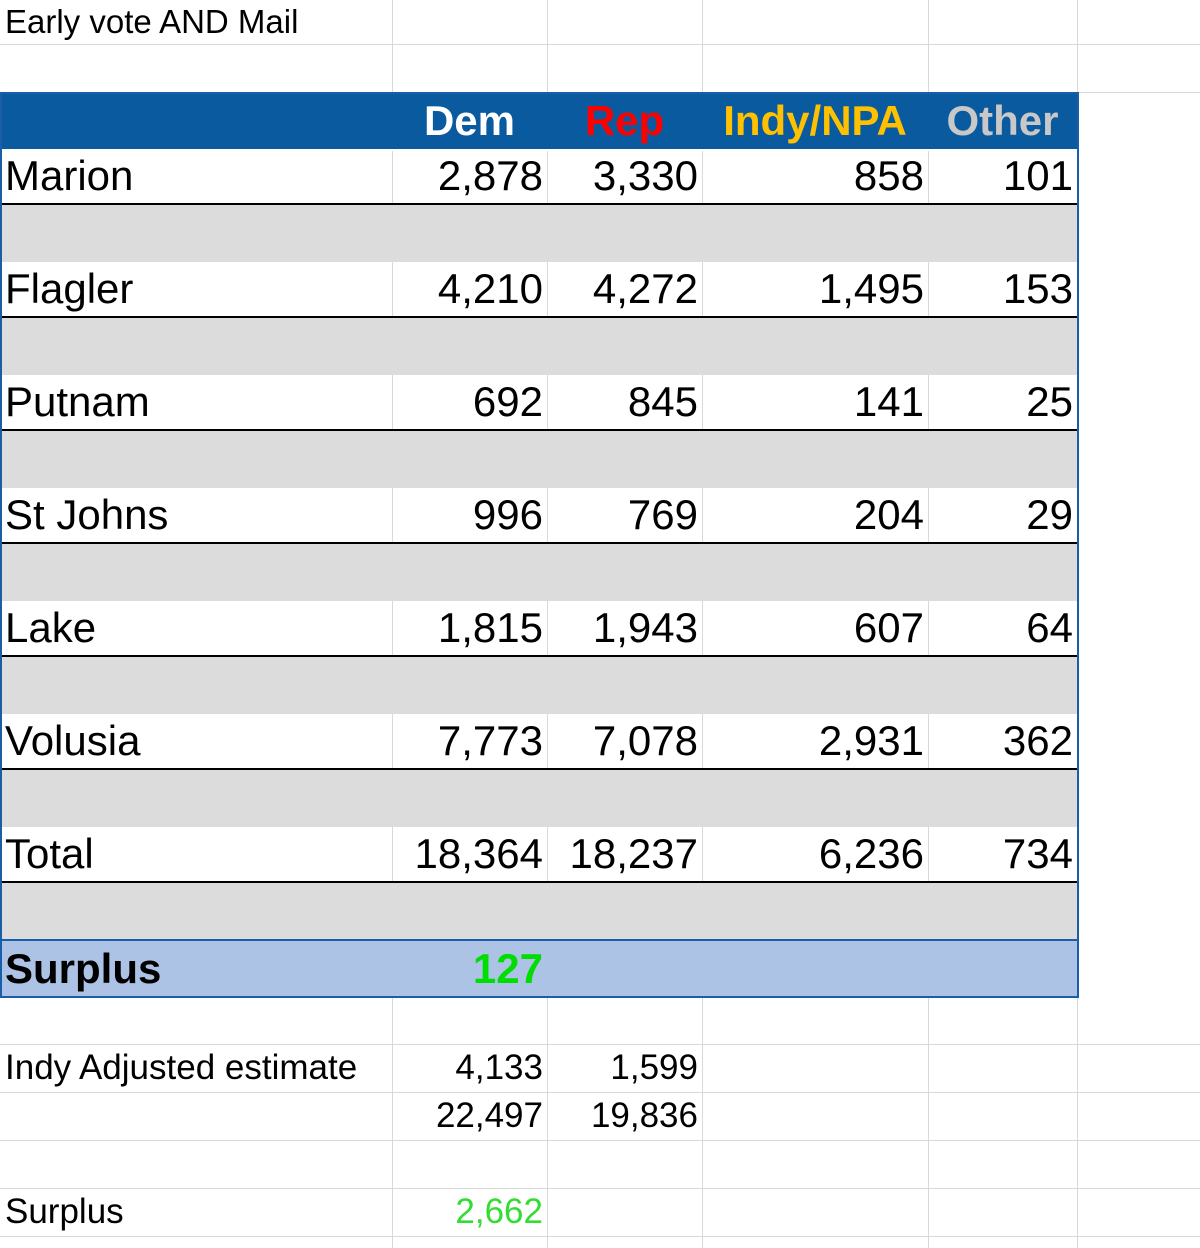 The height and width of the screenshot is (1248, 1200). What do you see at coordinates (1002, 289) in the screenshot?
I see `cell-other: 153` at bounding box center [1002, 289].